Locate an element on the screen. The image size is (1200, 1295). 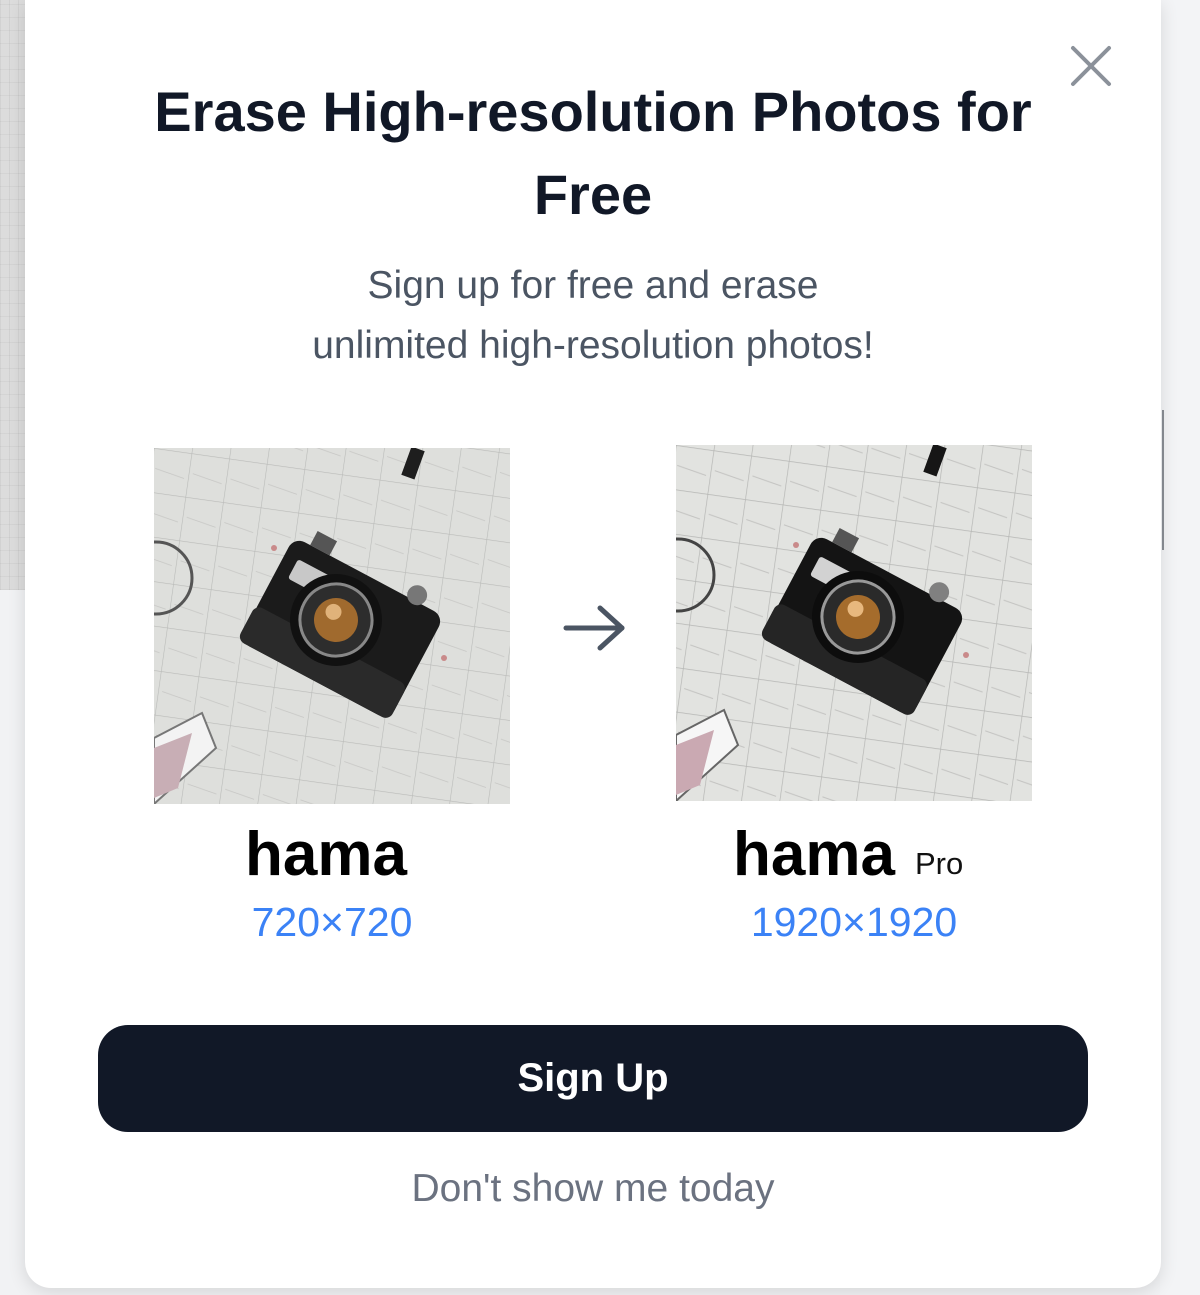
brand-logo-pro: hama is located at coordinates (814, 854).